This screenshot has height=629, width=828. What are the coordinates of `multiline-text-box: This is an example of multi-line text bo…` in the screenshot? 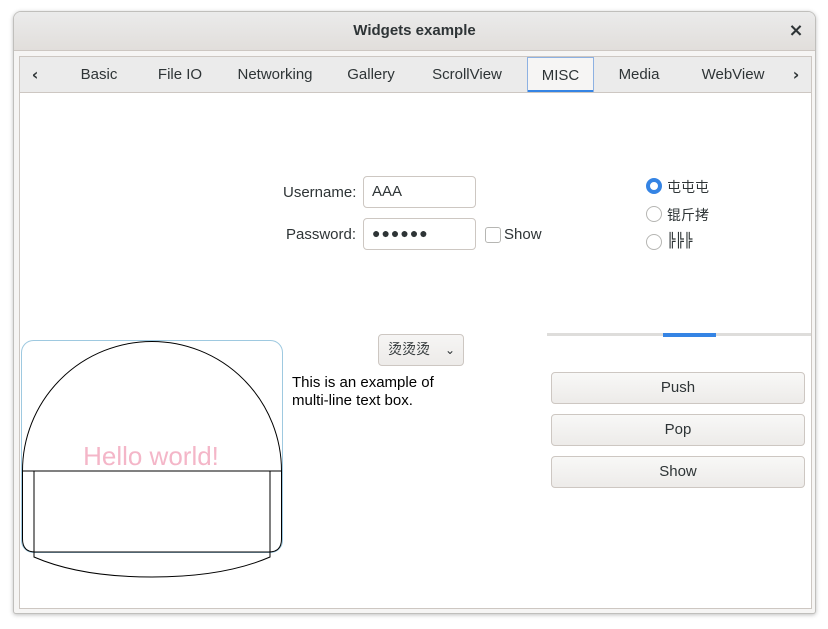 It's located at (382, 392).